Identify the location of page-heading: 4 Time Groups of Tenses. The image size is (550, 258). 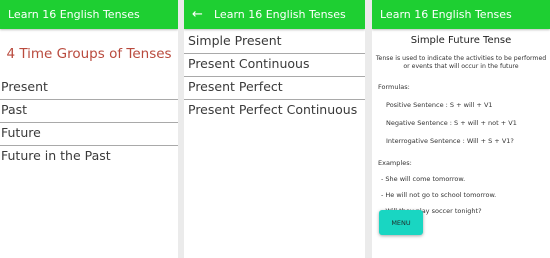
(89, 54).